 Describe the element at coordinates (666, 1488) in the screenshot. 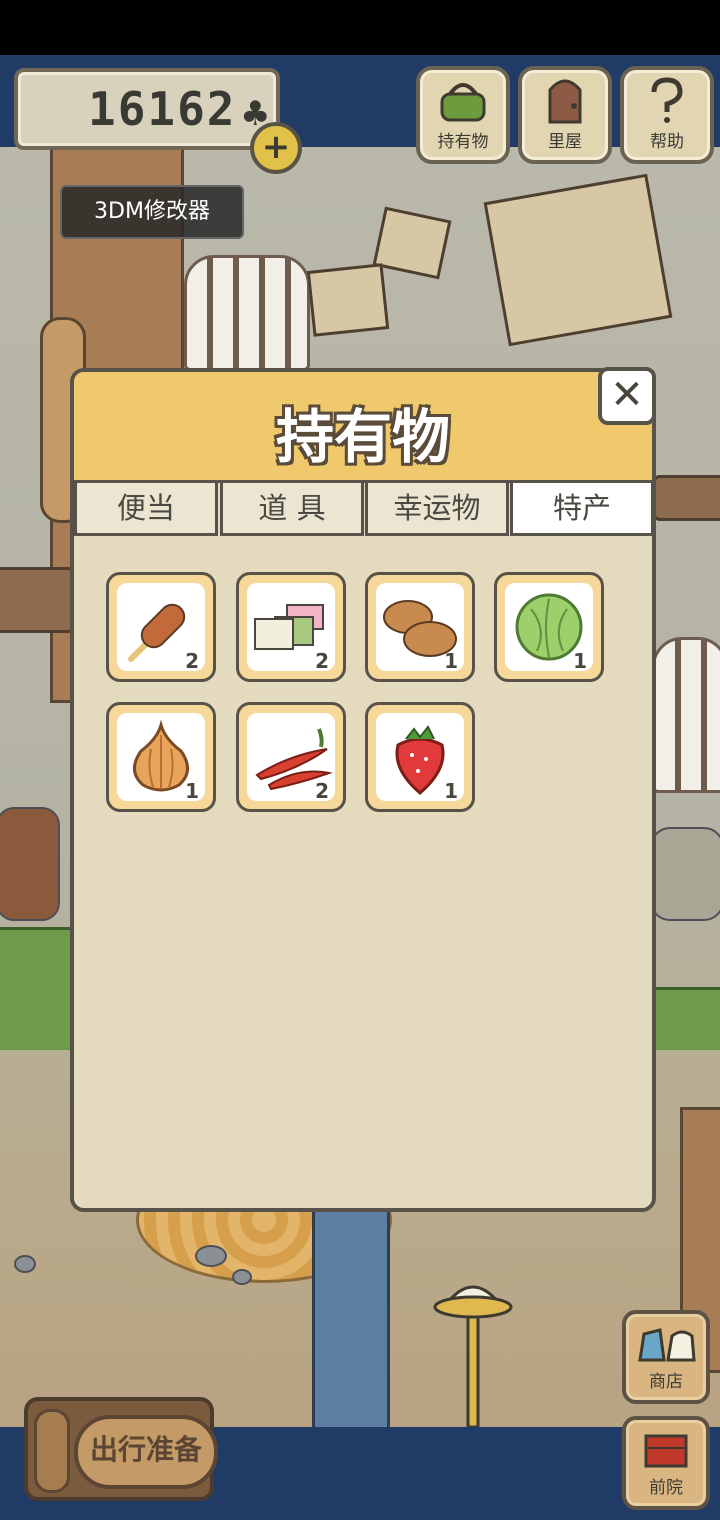

I see `yard-label: 前院` at that location.